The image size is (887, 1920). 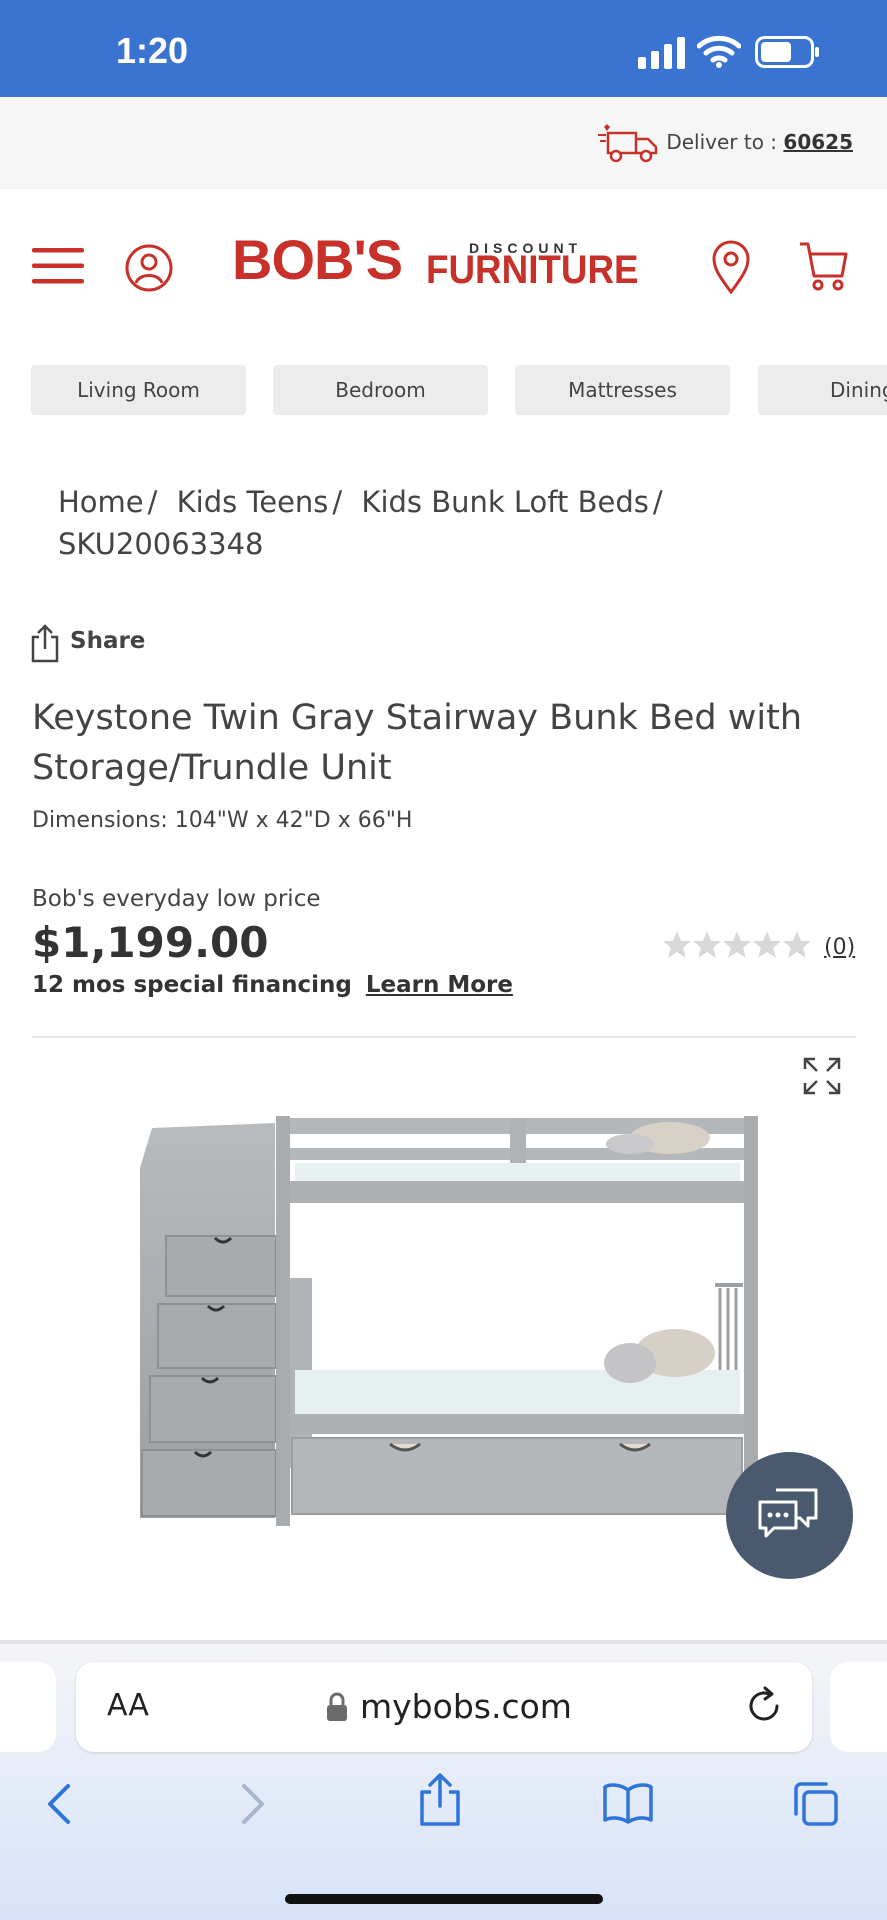 What do you see at coordinates (45, 643) in the screenshot?
I see `share-icon` at bounding box center [45, 643].